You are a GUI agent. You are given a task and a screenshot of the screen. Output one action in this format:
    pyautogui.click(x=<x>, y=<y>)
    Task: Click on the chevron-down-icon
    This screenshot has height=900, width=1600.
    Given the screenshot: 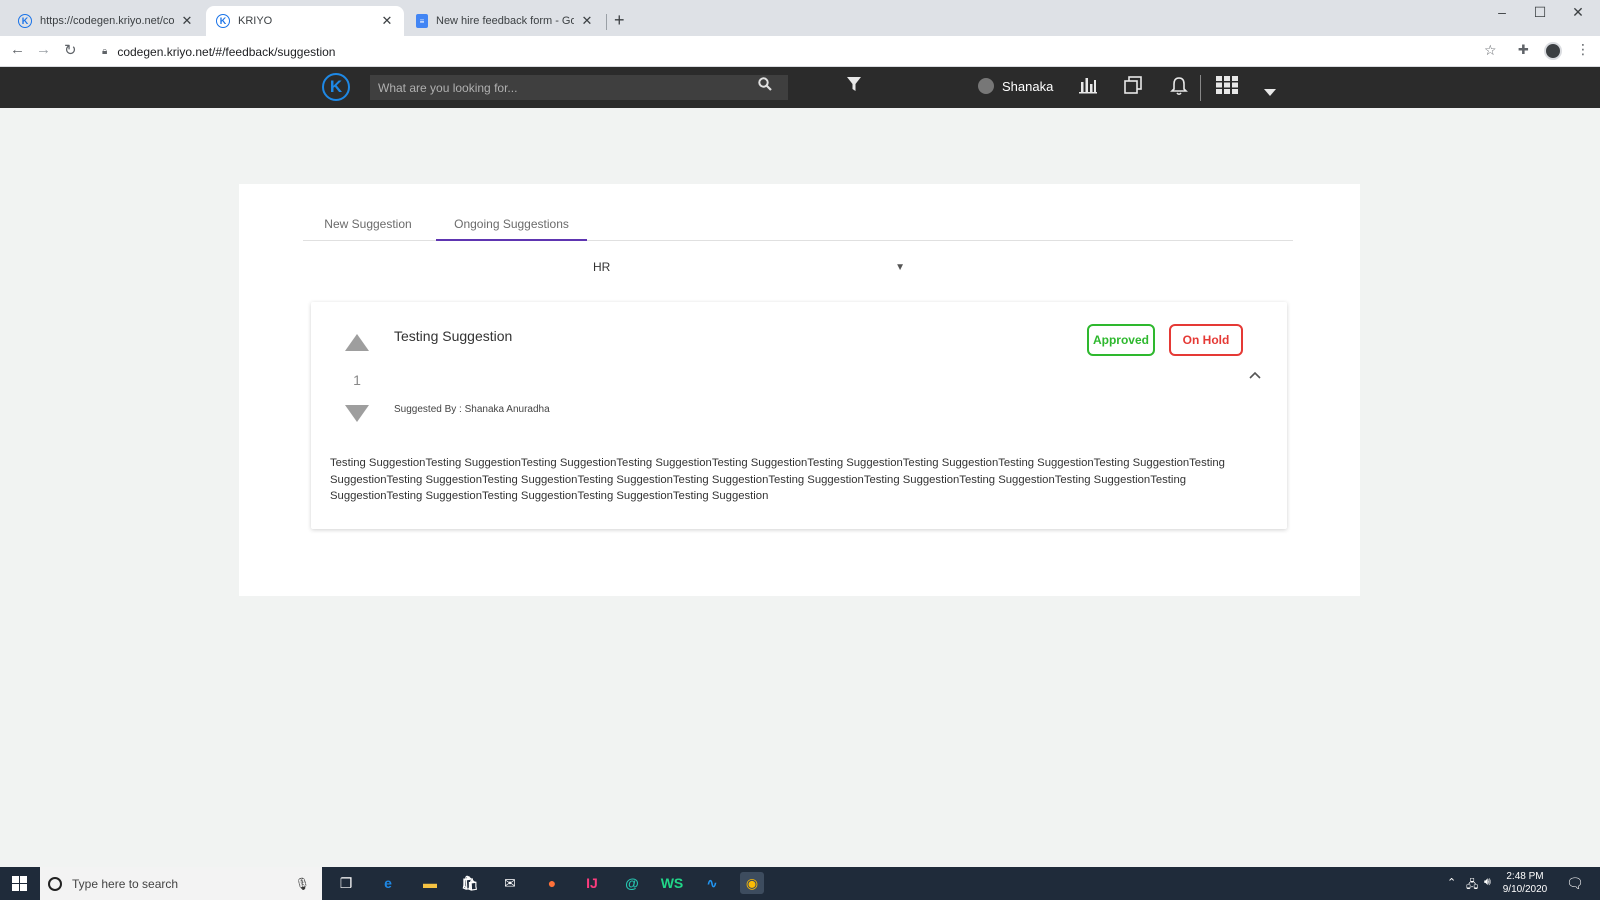 What is the action you would take?
    pyautogui.click(x=1270, y=91)
    